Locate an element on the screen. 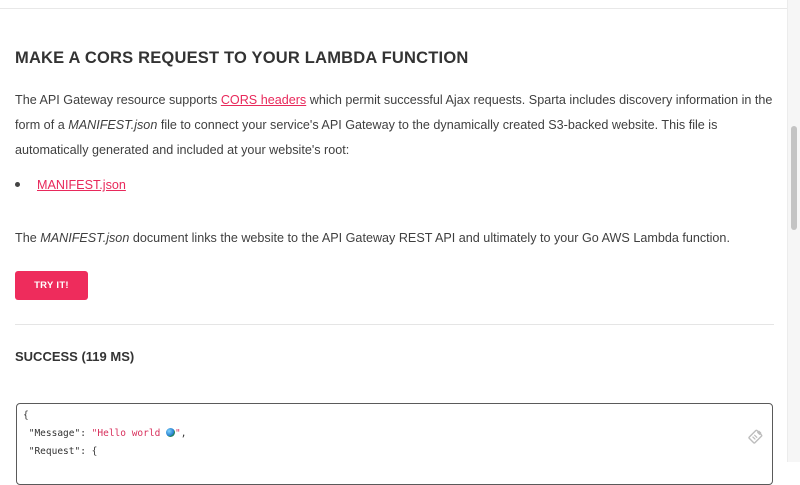 The width and height of the screenshot is (800, 485). manifest-list: MANIFEST.json is located at coordinates (70, 185).